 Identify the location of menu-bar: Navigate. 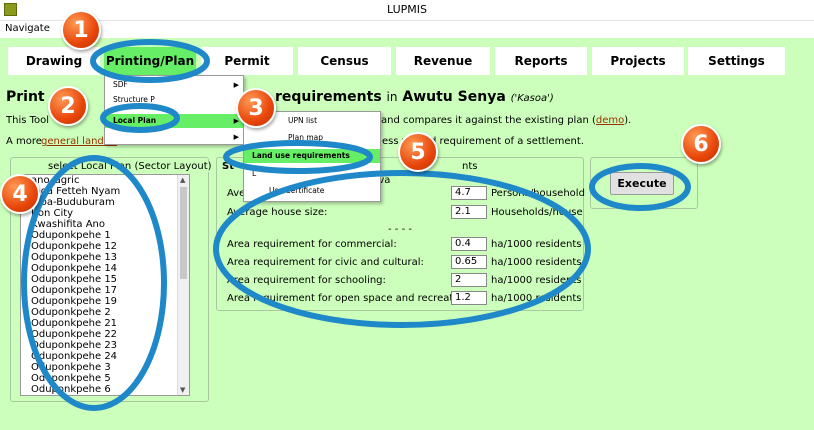
(407, 29).